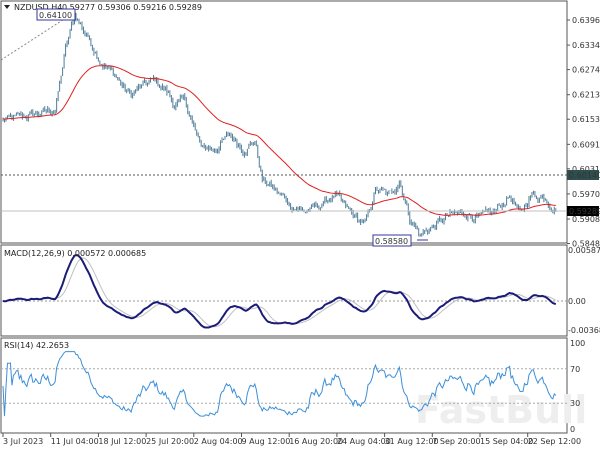 This screenshot has width=600, height=450. What do you see at coordinates (412, 441) in the screenshot?
I see `time-tick-label: 31 Aug 12:00` at bounding box center [412, 441].